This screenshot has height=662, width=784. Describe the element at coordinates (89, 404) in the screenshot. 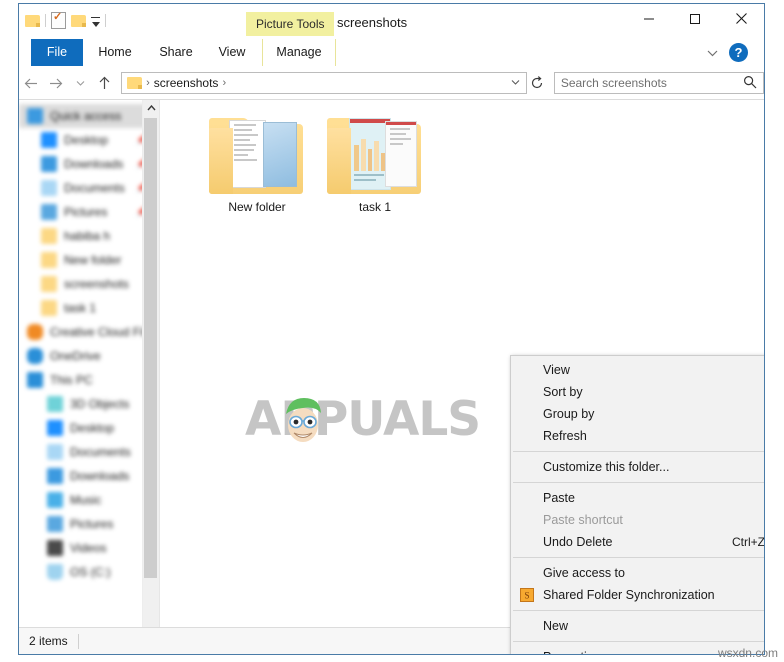

I see `sidebar-item-3d-objects: 3D Objects` at that location.